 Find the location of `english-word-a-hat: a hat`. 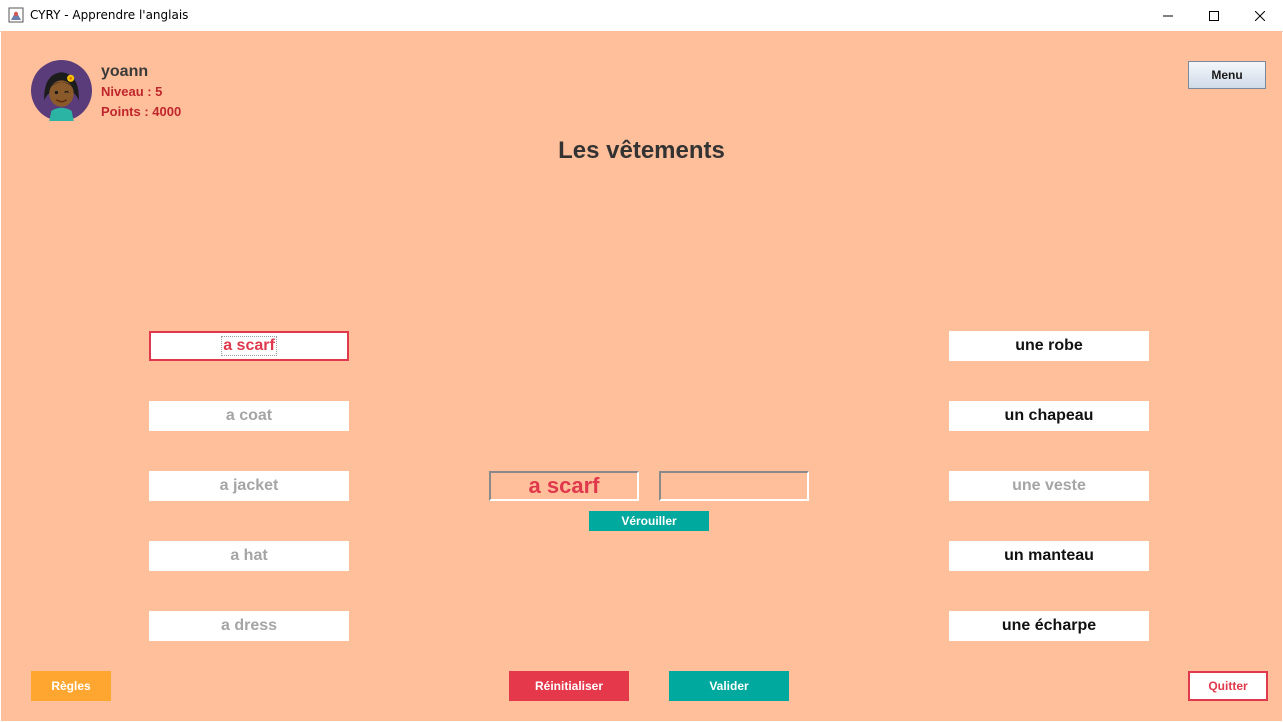

english-word-a-hat: a hat is located at coordinates (249, 556).